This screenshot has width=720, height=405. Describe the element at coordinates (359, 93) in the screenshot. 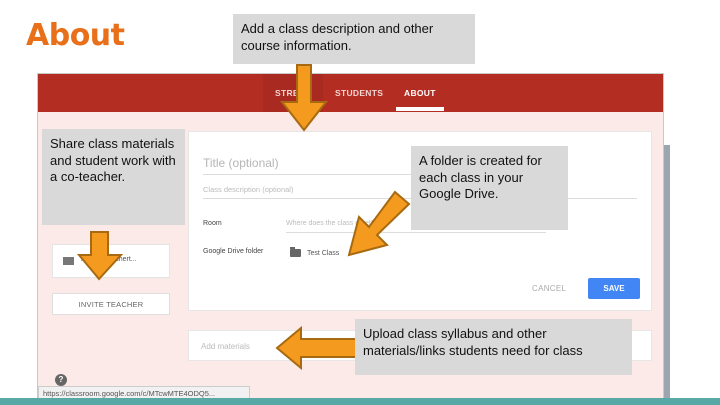

I see `tab-students: STUDENTS` at that location.